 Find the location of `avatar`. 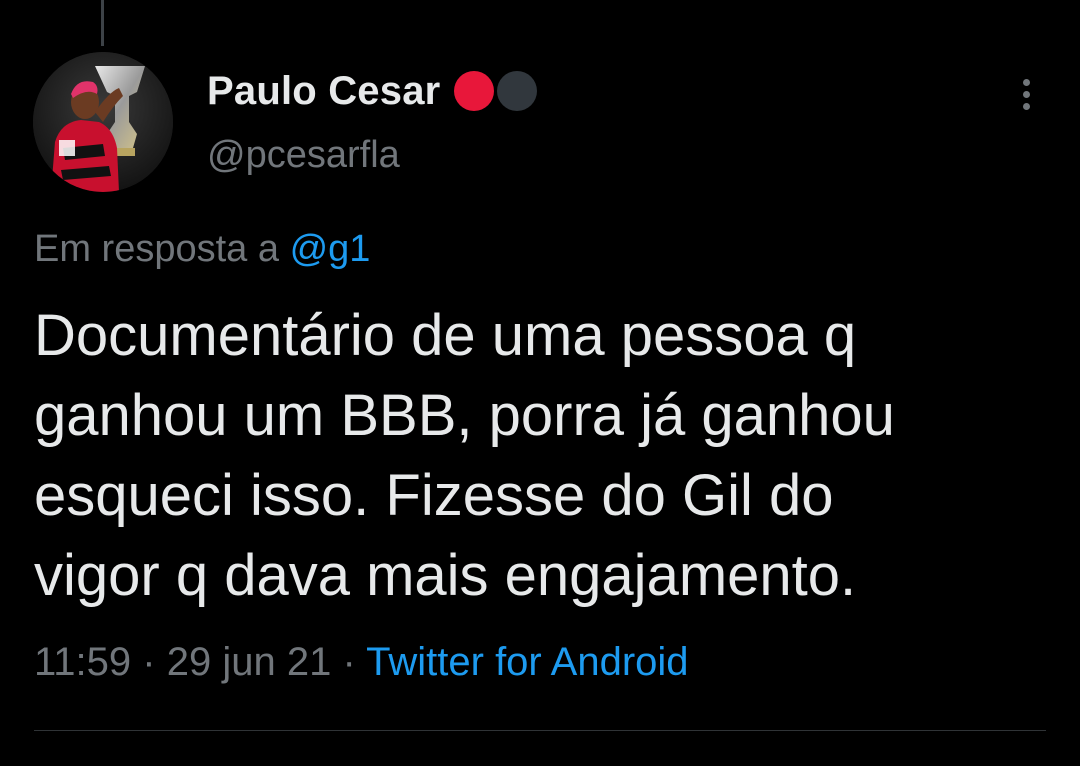

avatar is located at coordinates (103, 122).